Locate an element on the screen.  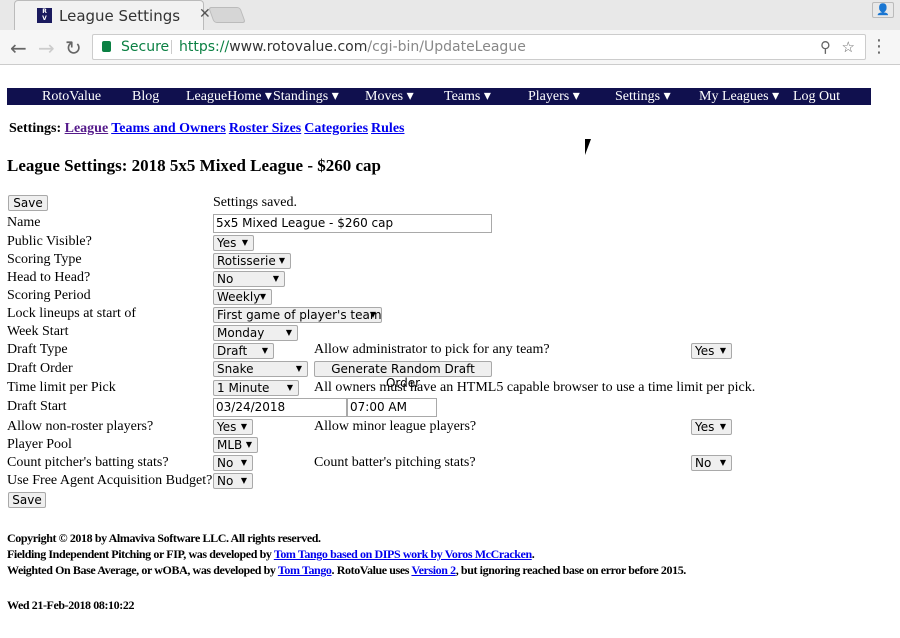
admin-pick-select: Yes ▼ is located at coordinates (711, 351).